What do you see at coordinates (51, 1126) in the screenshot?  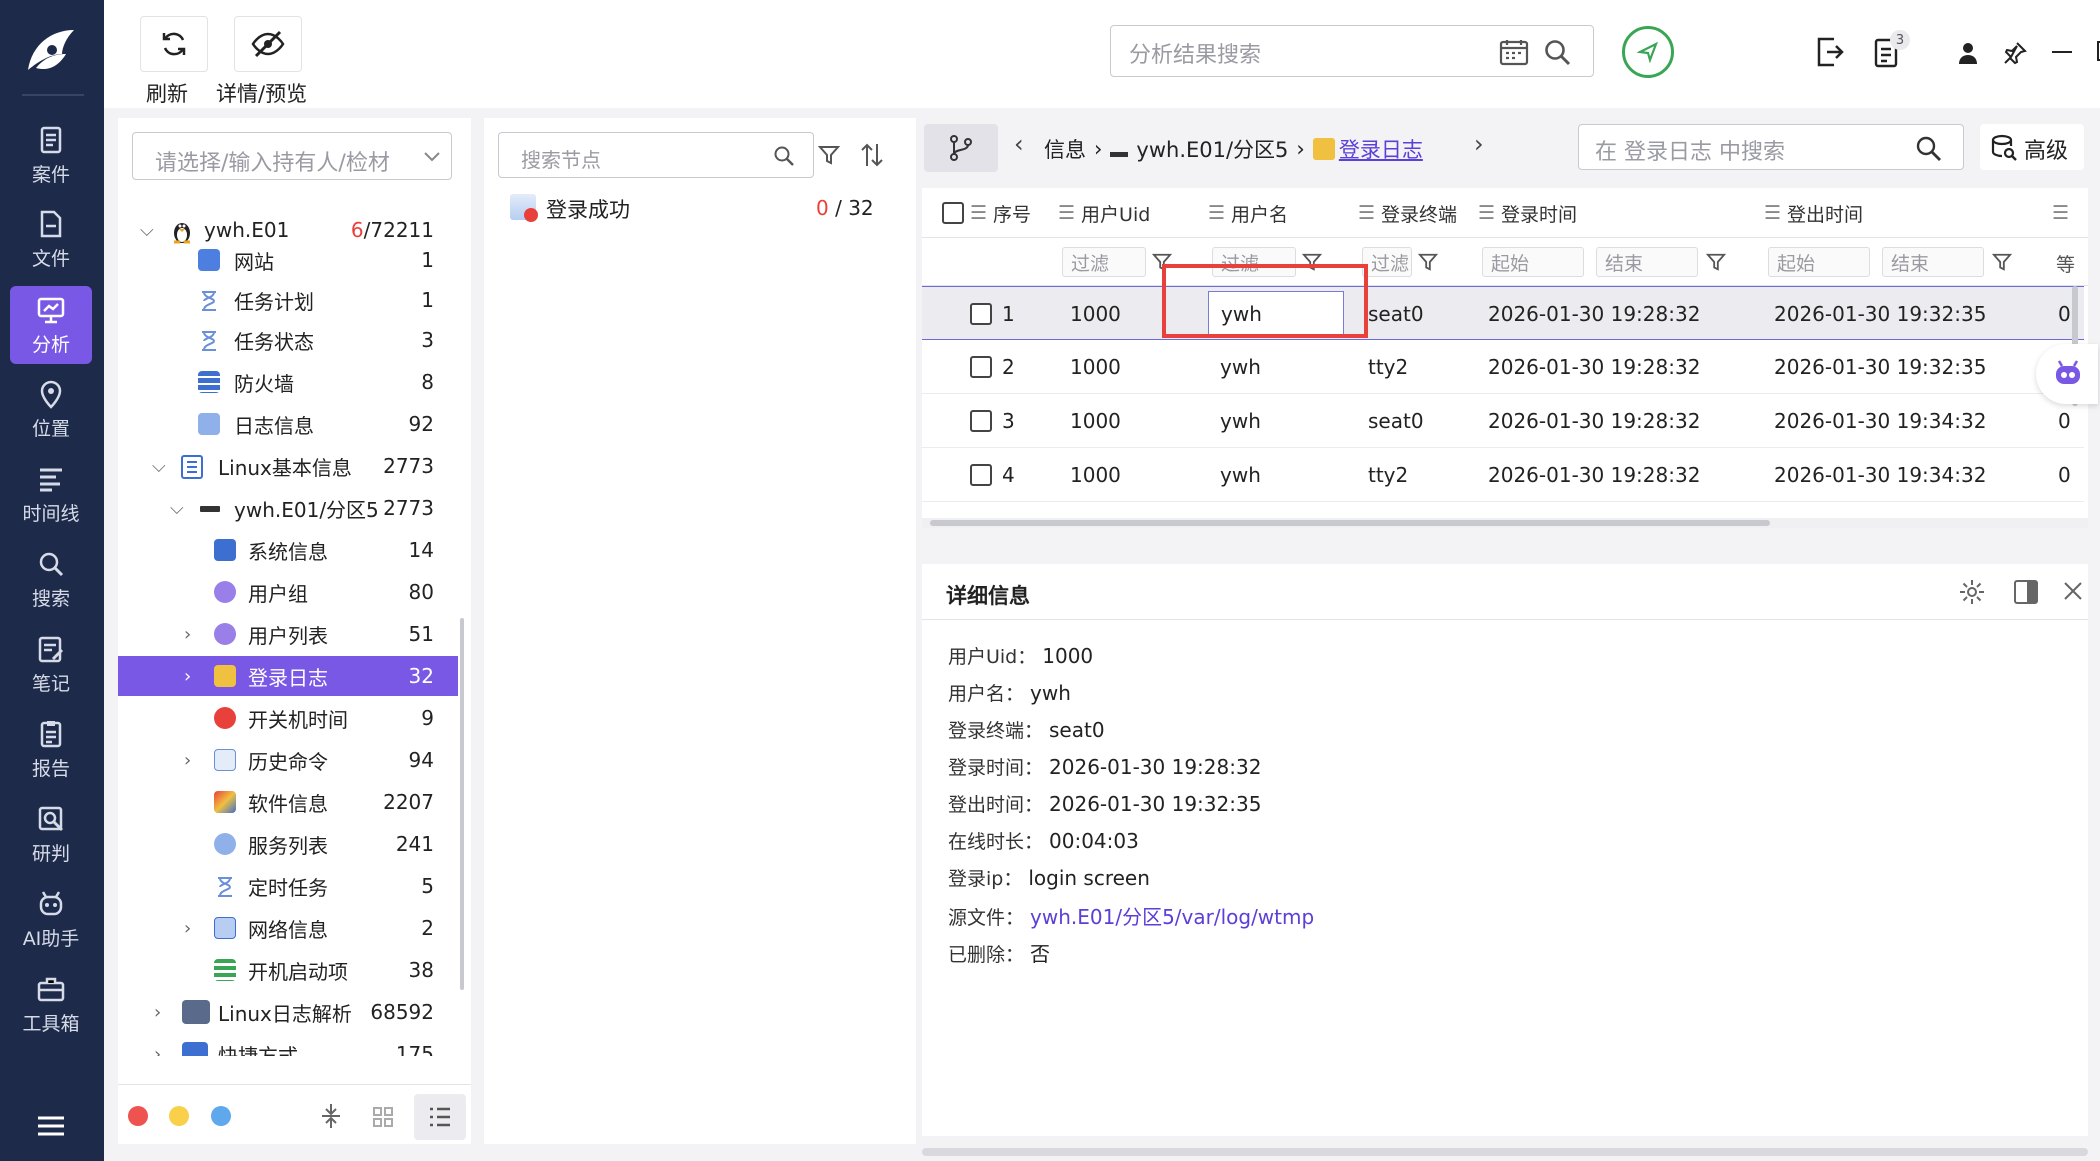 I see `menu-icon` at bounding box center [51, 1126].